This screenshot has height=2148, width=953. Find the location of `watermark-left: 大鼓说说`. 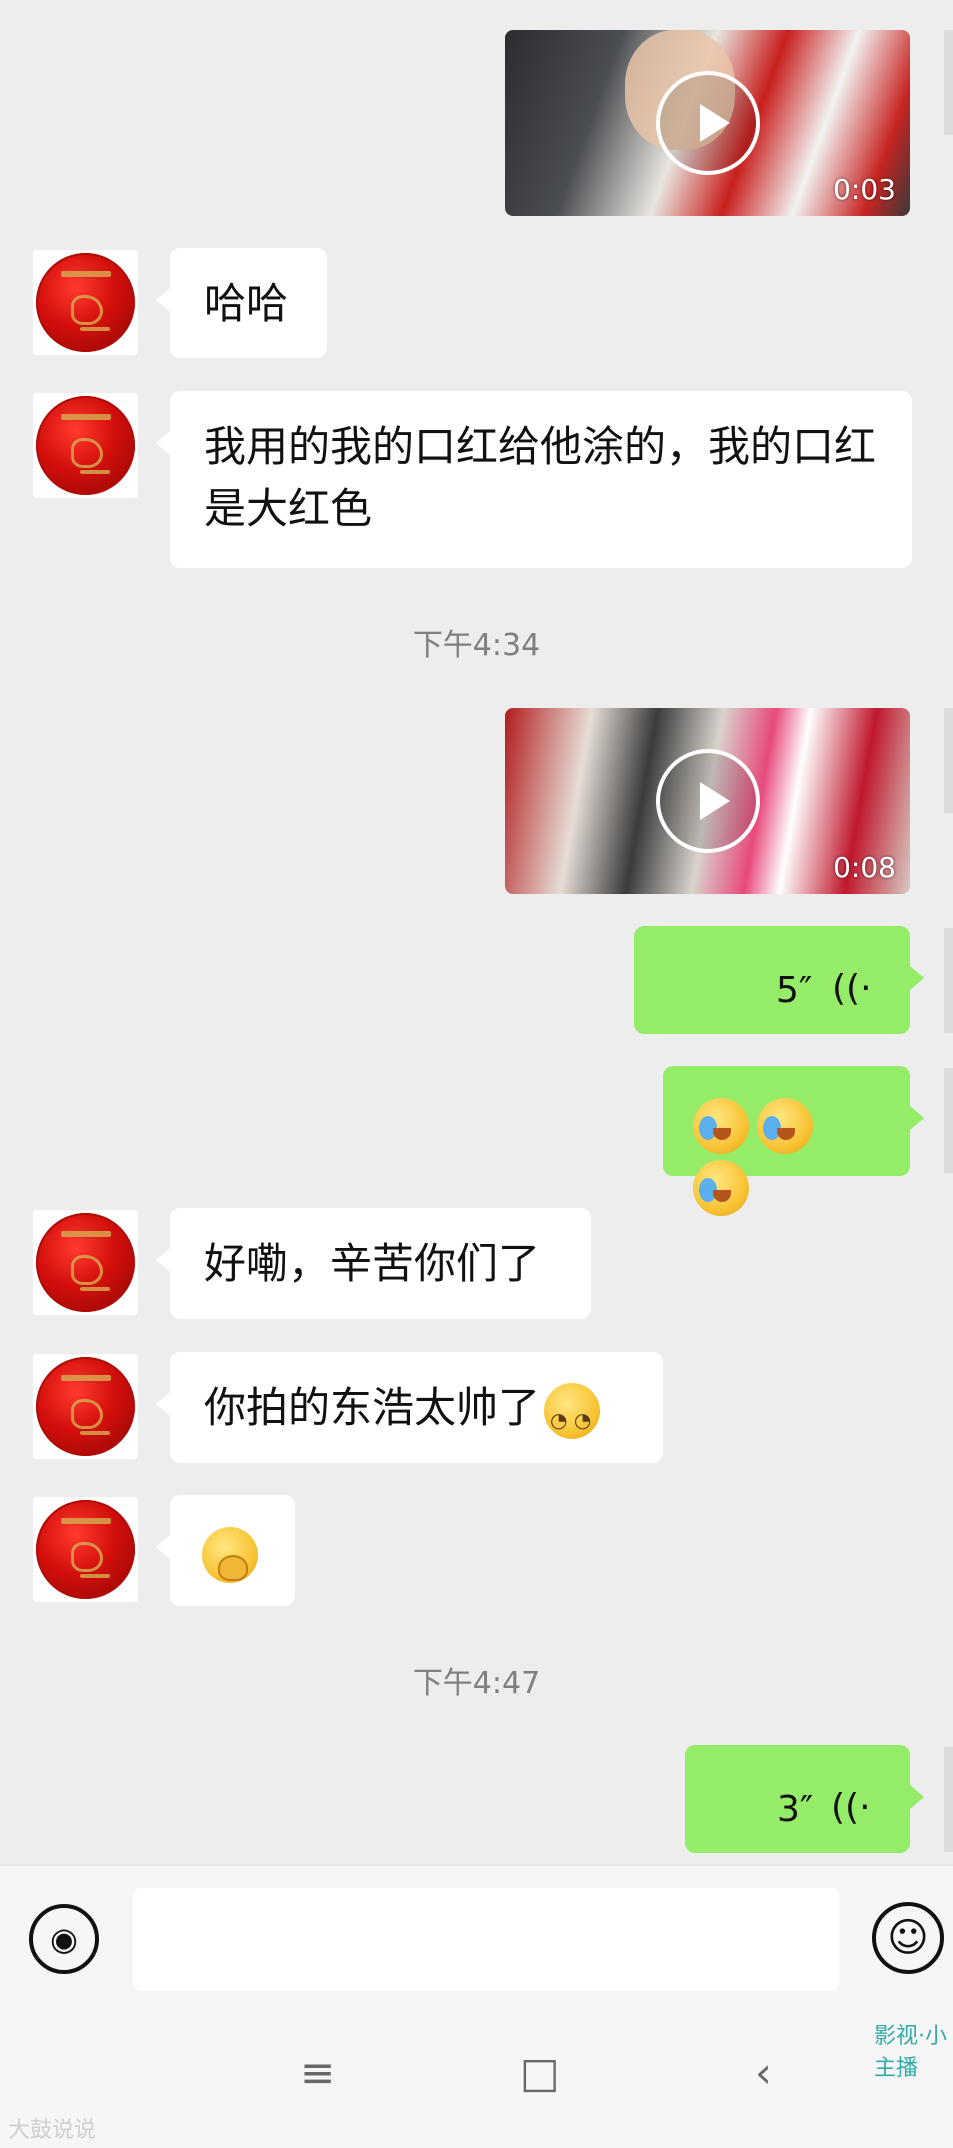

watermark-left: 大鼓说说 is located at coordinates (52, 2130).